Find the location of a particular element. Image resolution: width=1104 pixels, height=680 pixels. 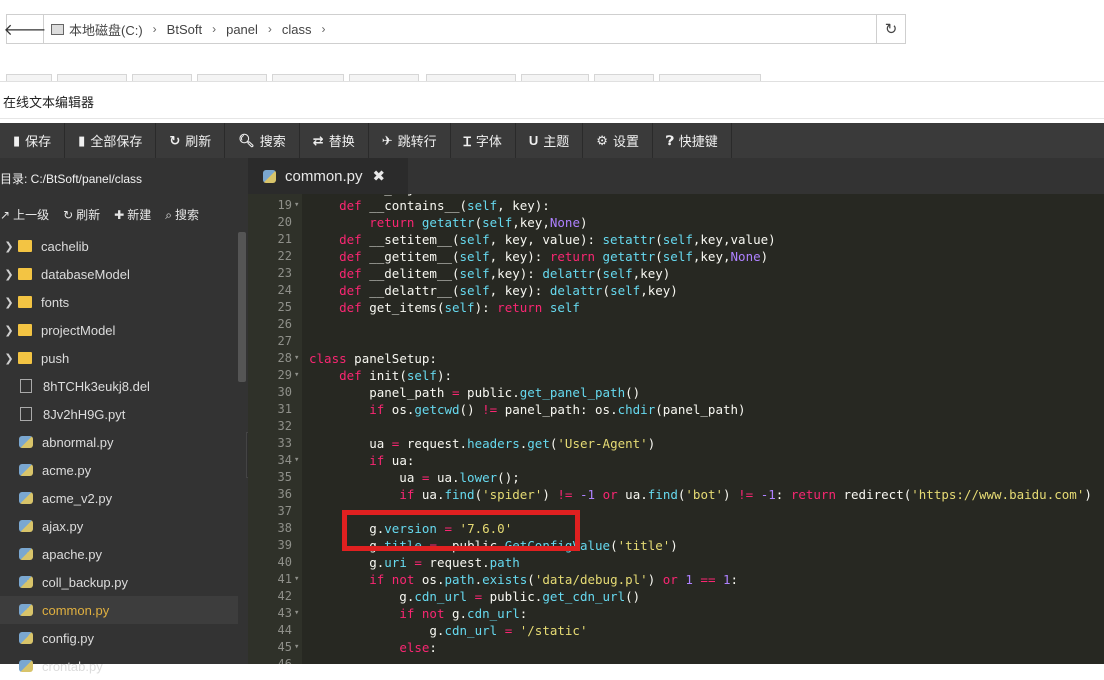

save-all-icon: ▮ is located at coordinates (82, 140).